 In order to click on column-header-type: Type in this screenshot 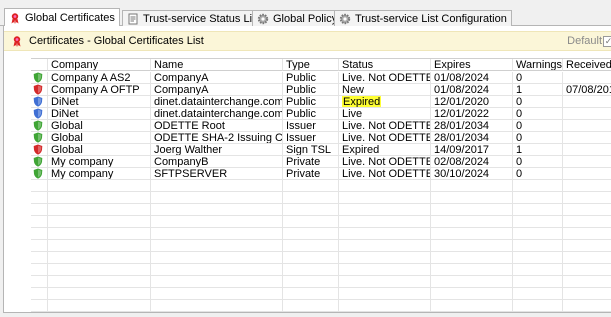, I will do `click(311, 65)`.